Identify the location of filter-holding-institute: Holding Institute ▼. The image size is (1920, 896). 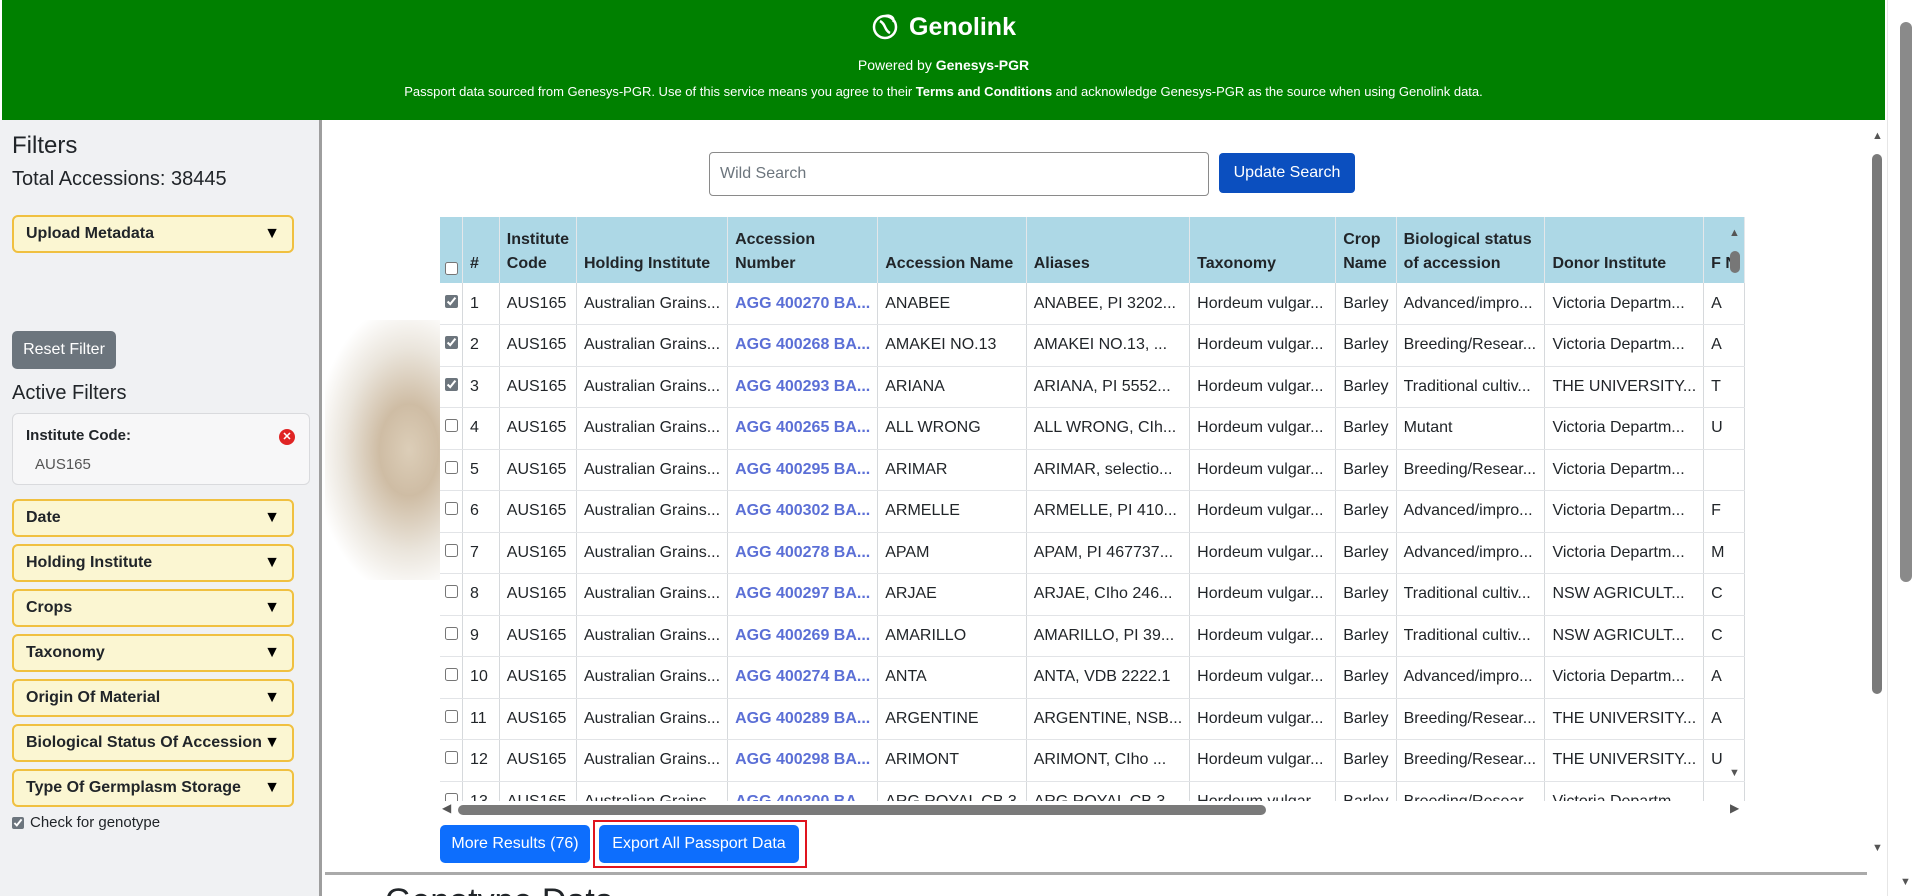
(153, 563).